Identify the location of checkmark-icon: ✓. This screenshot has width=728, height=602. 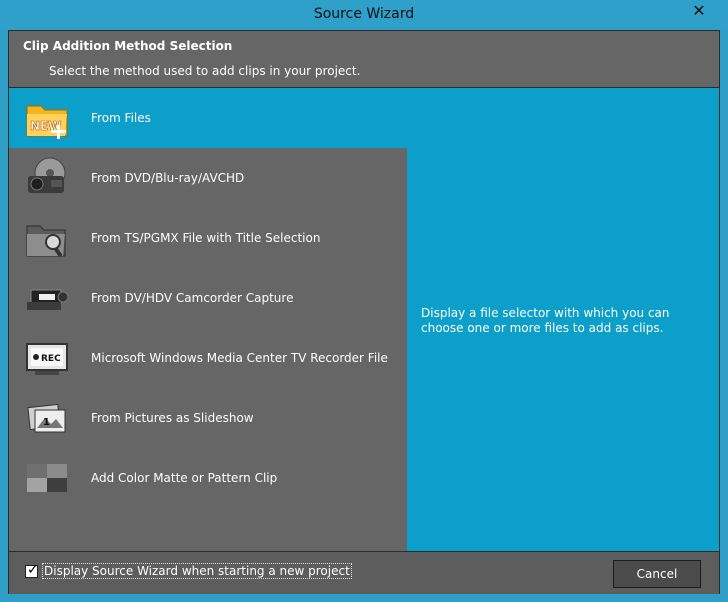
(33, 570).